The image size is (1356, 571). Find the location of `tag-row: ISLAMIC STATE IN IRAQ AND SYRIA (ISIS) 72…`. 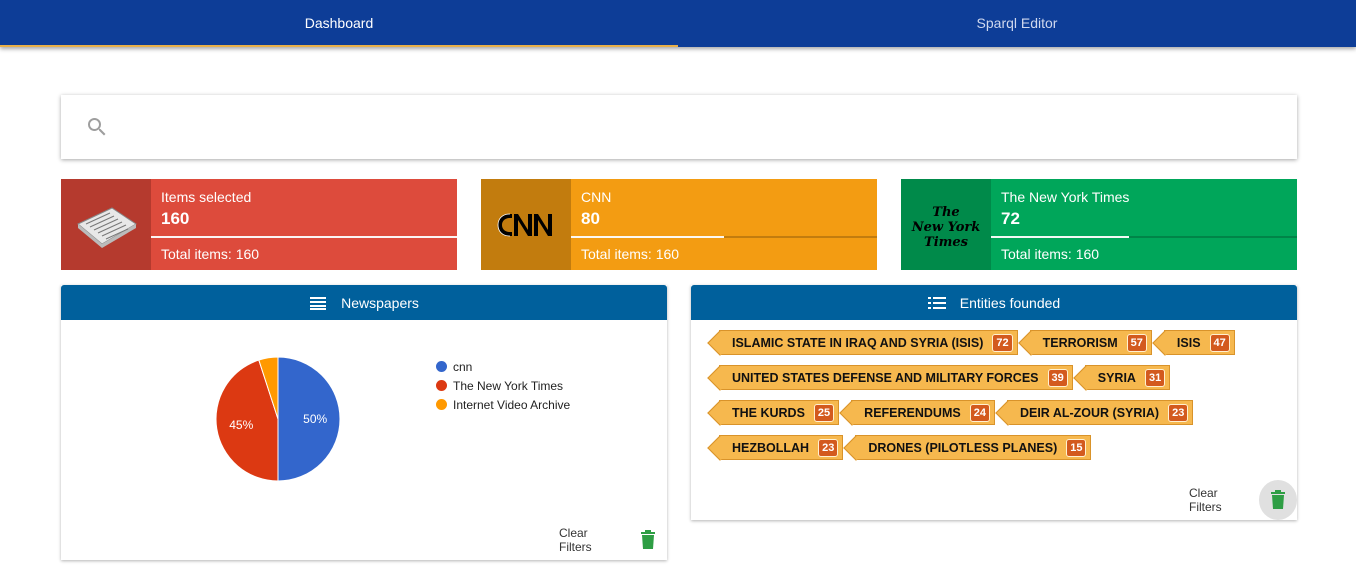

tag-row: ISLAMIC STATE IN IRAQ AND SYRIA (ISIS) 72… is located at coordinates (999, 347).